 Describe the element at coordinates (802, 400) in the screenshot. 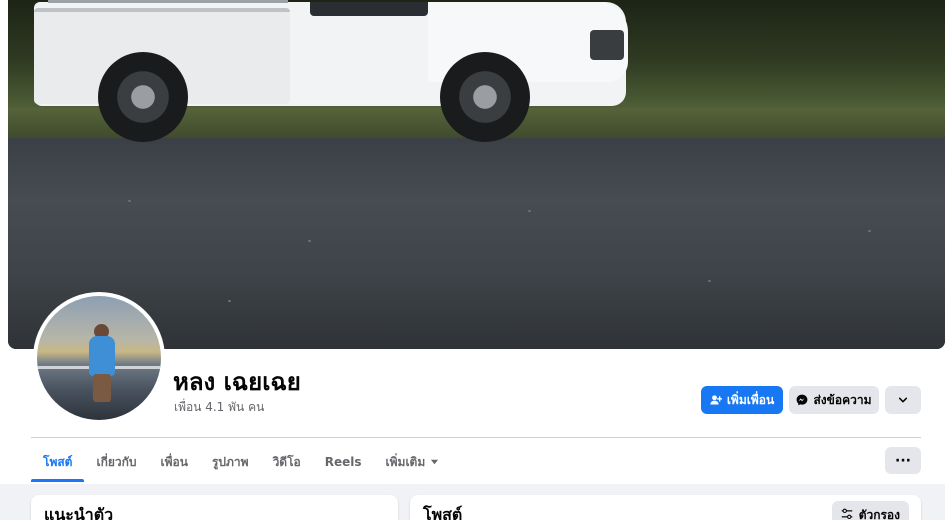

I see `messenger-icon` at that location.